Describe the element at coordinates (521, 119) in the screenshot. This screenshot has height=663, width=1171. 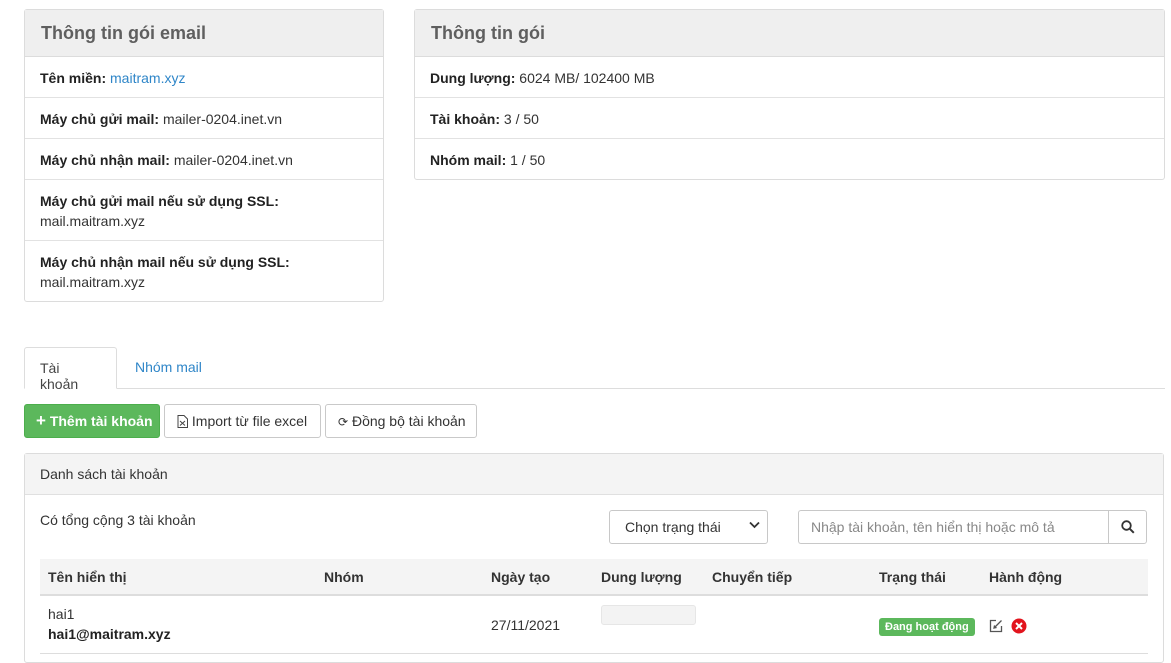
I see `accounts-value: 3 / 50` at that location.